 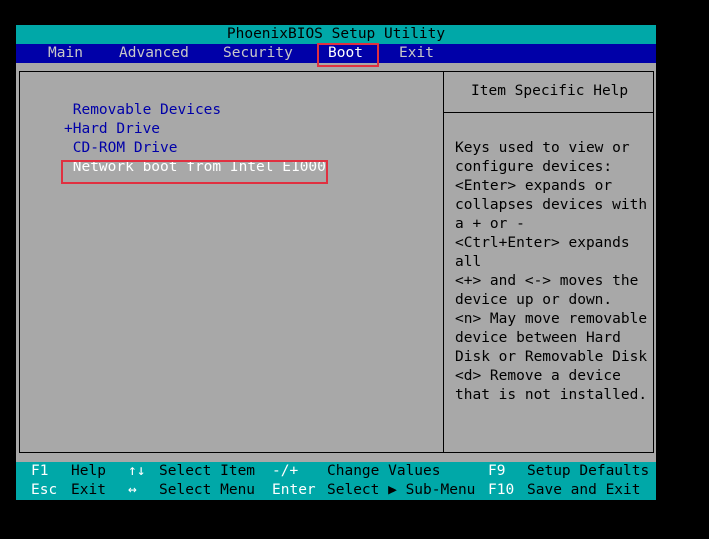 I want to click on help-line: <Ctrl+Enter> expands, so click(x=542, y=243).